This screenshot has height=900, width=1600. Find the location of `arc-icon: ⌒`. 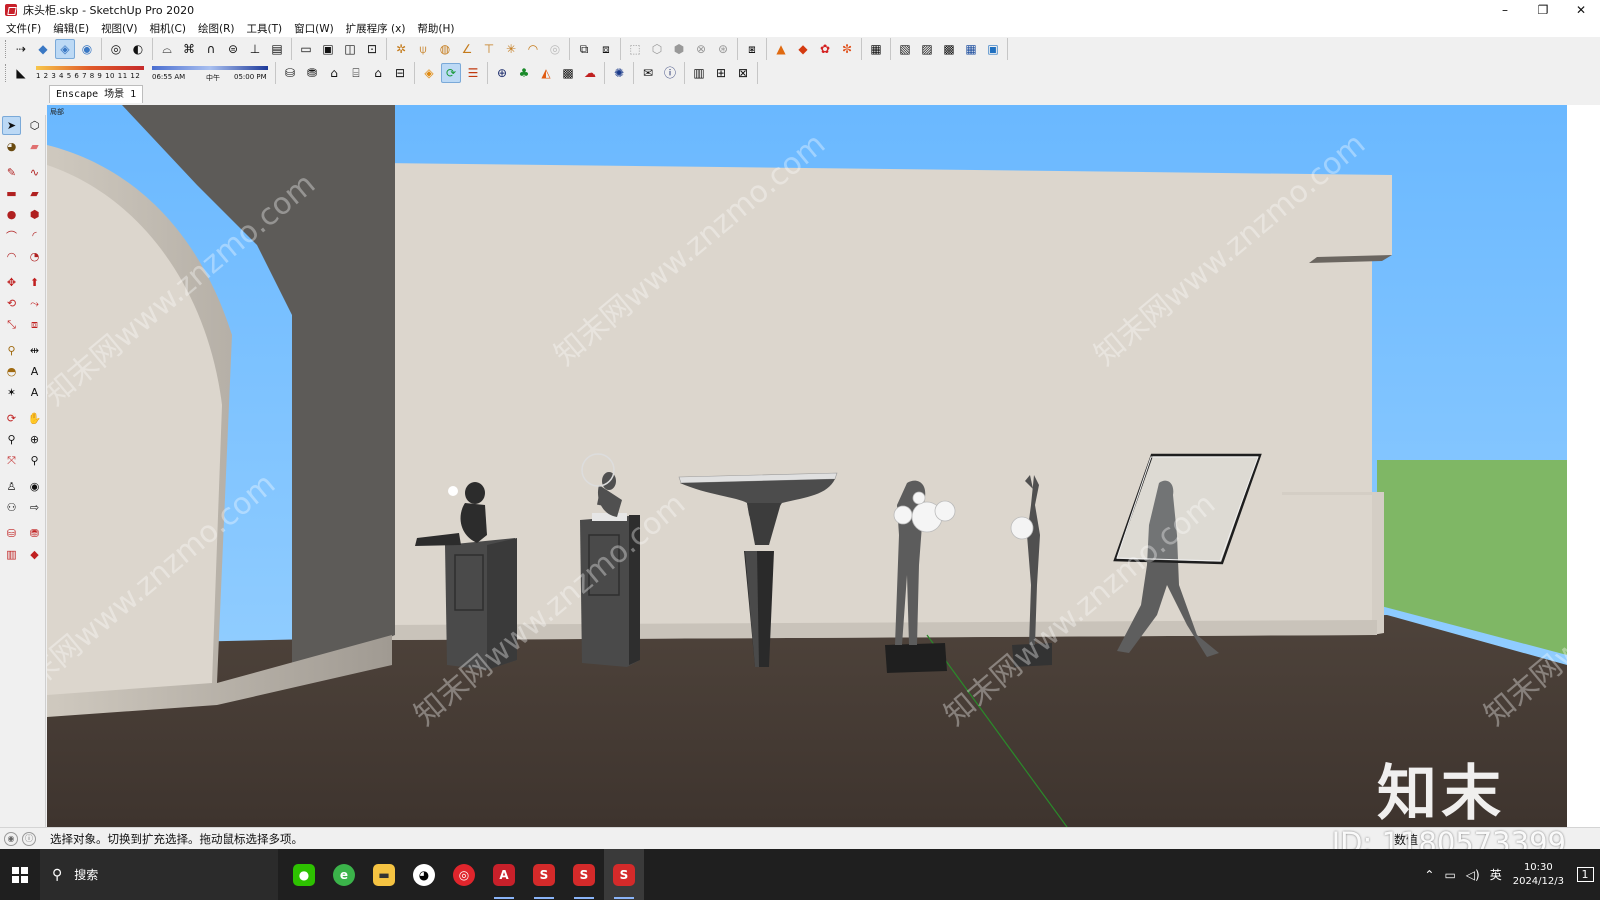

arc-icon: ⌒ is located at coordinates (11, 235).